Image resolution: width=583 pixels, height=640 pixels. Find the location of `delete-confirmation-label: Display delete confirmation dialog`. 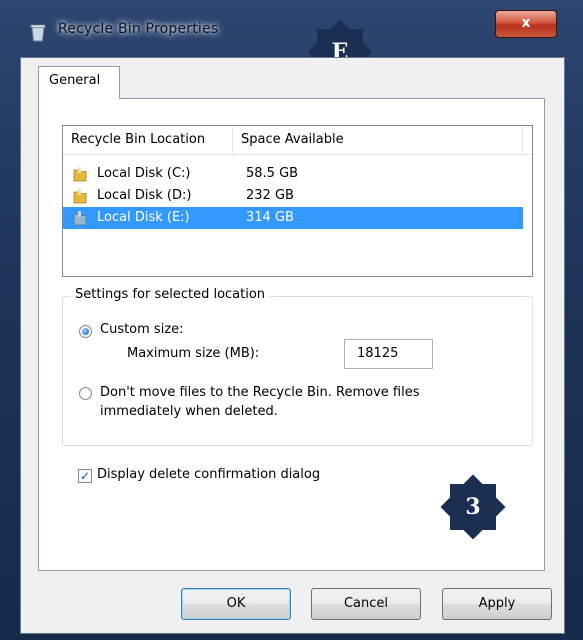

delete-confirmation-label: Display delete confirmation dialog is located at coordinates (208, 474).